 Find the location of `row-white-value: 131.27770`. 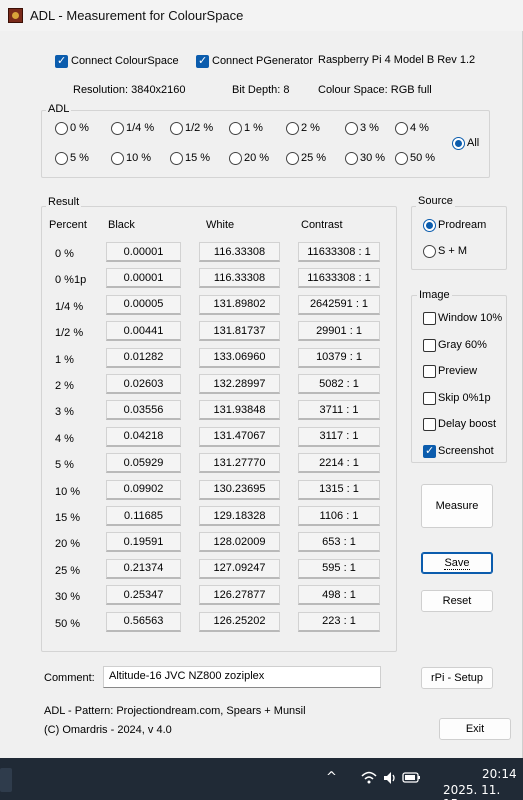

row-white-value: 131.27770 is located at coordinates (239, 463).